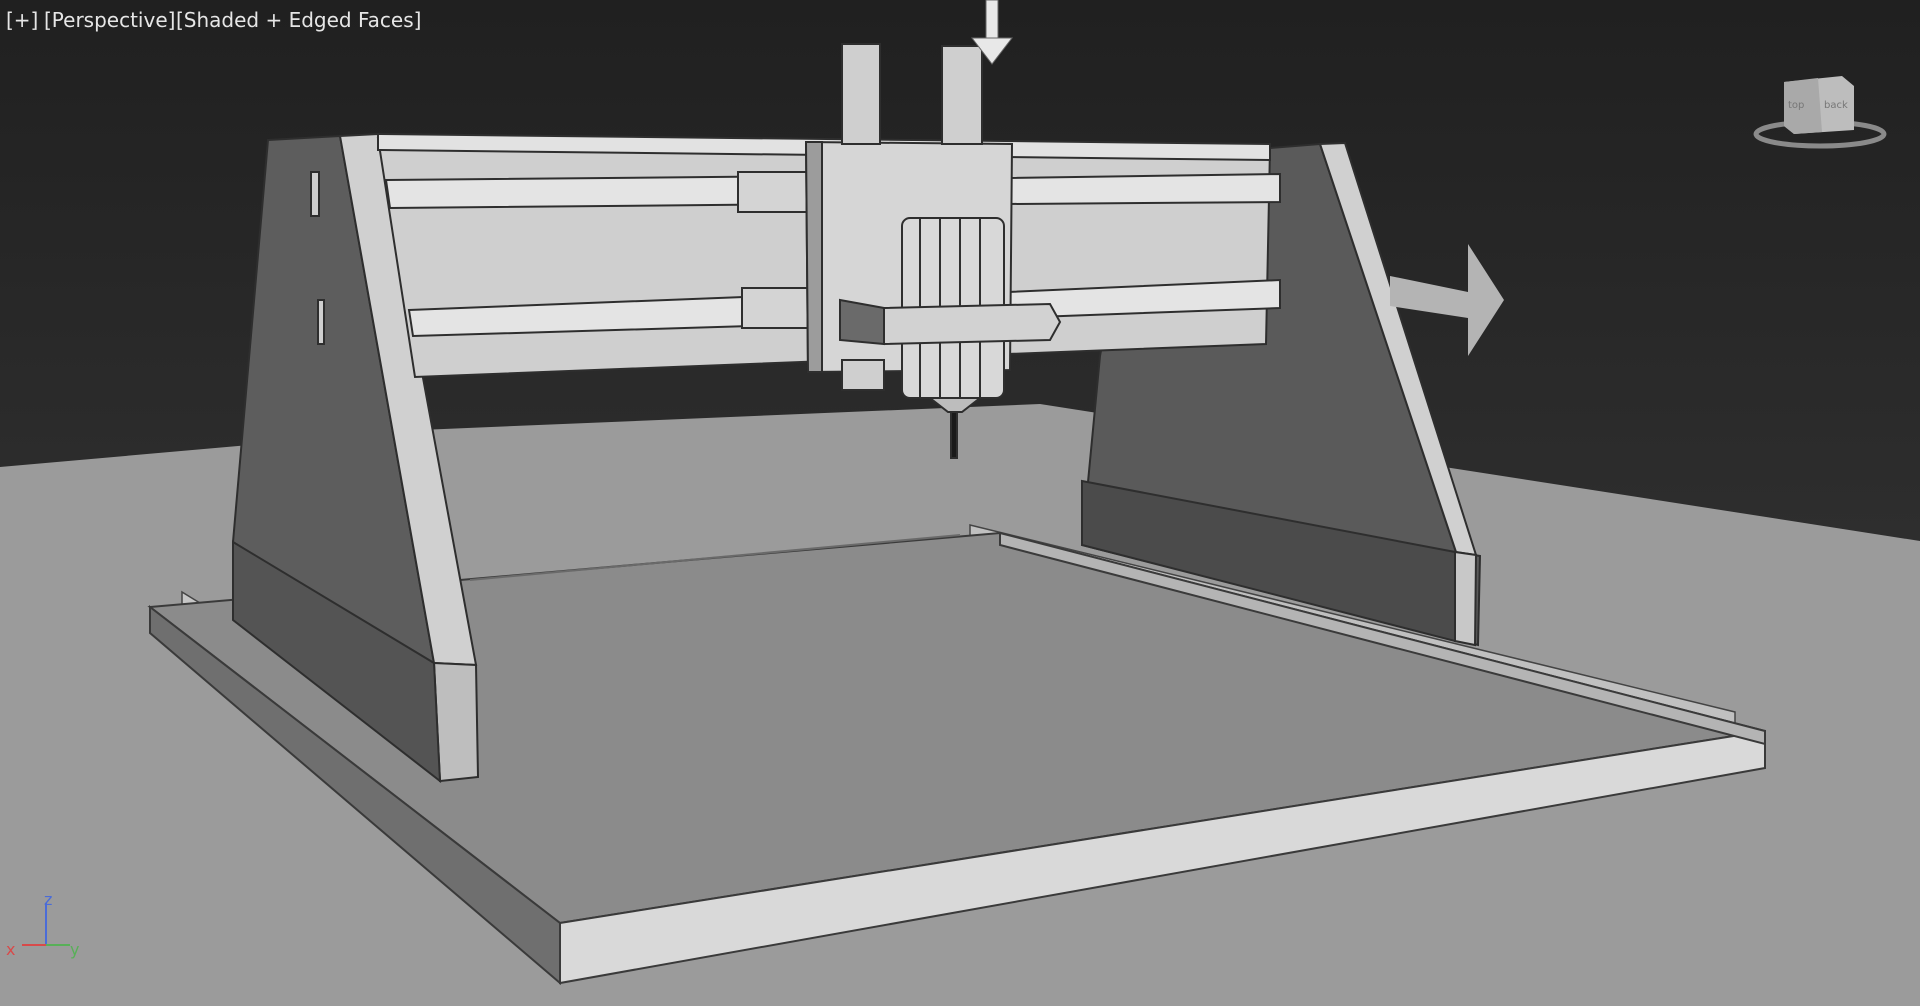  Describe the element at coordinates (298, 20) in the screenshot. I see `viewport-shading-label: [Shaded + Edged Faces]` at that location.